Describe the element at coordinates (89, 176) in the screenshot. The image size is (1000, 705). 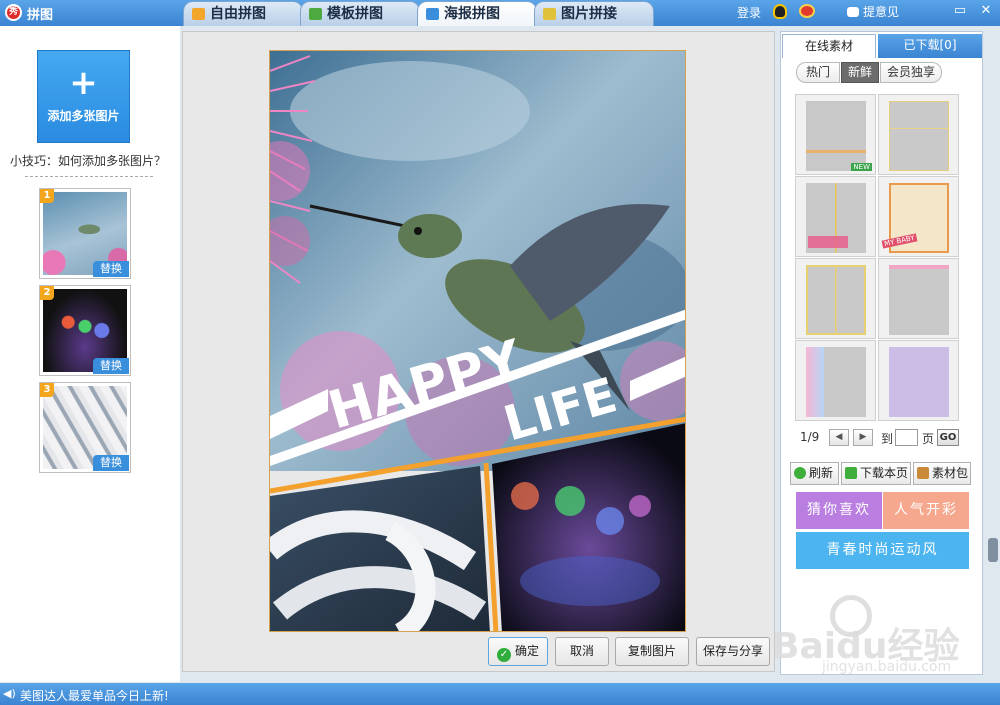
I see `divider` at that location.